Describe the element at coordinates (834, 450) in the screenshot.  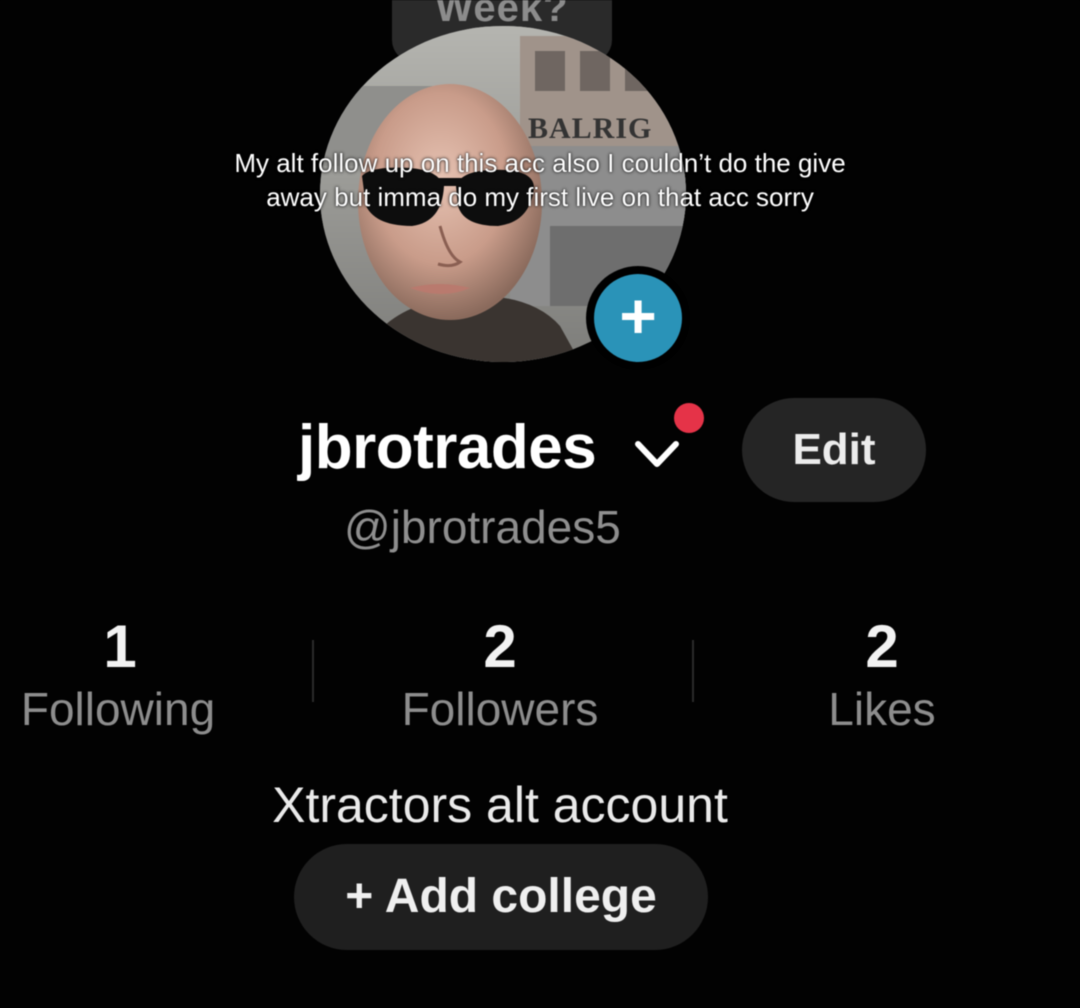
I see `edit-profile-button: Edit` at that location.